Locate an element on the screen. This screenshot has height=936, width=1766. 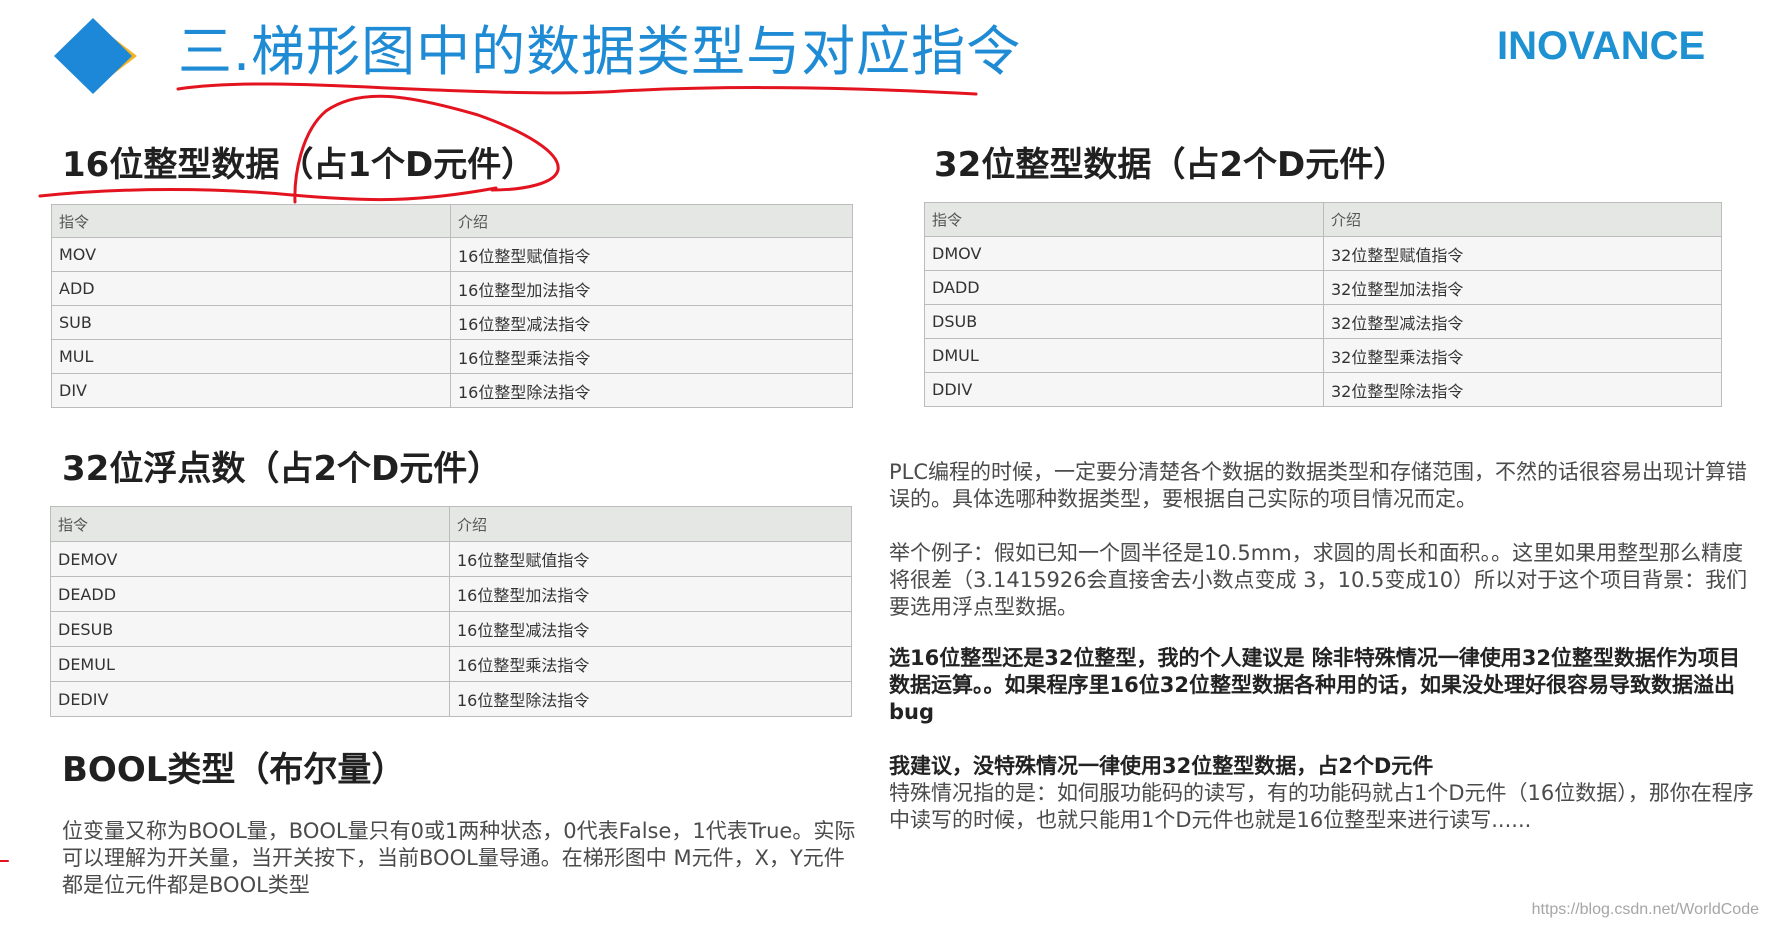
inovance-diamond-logo-icon is located at coordinates (95, 56).